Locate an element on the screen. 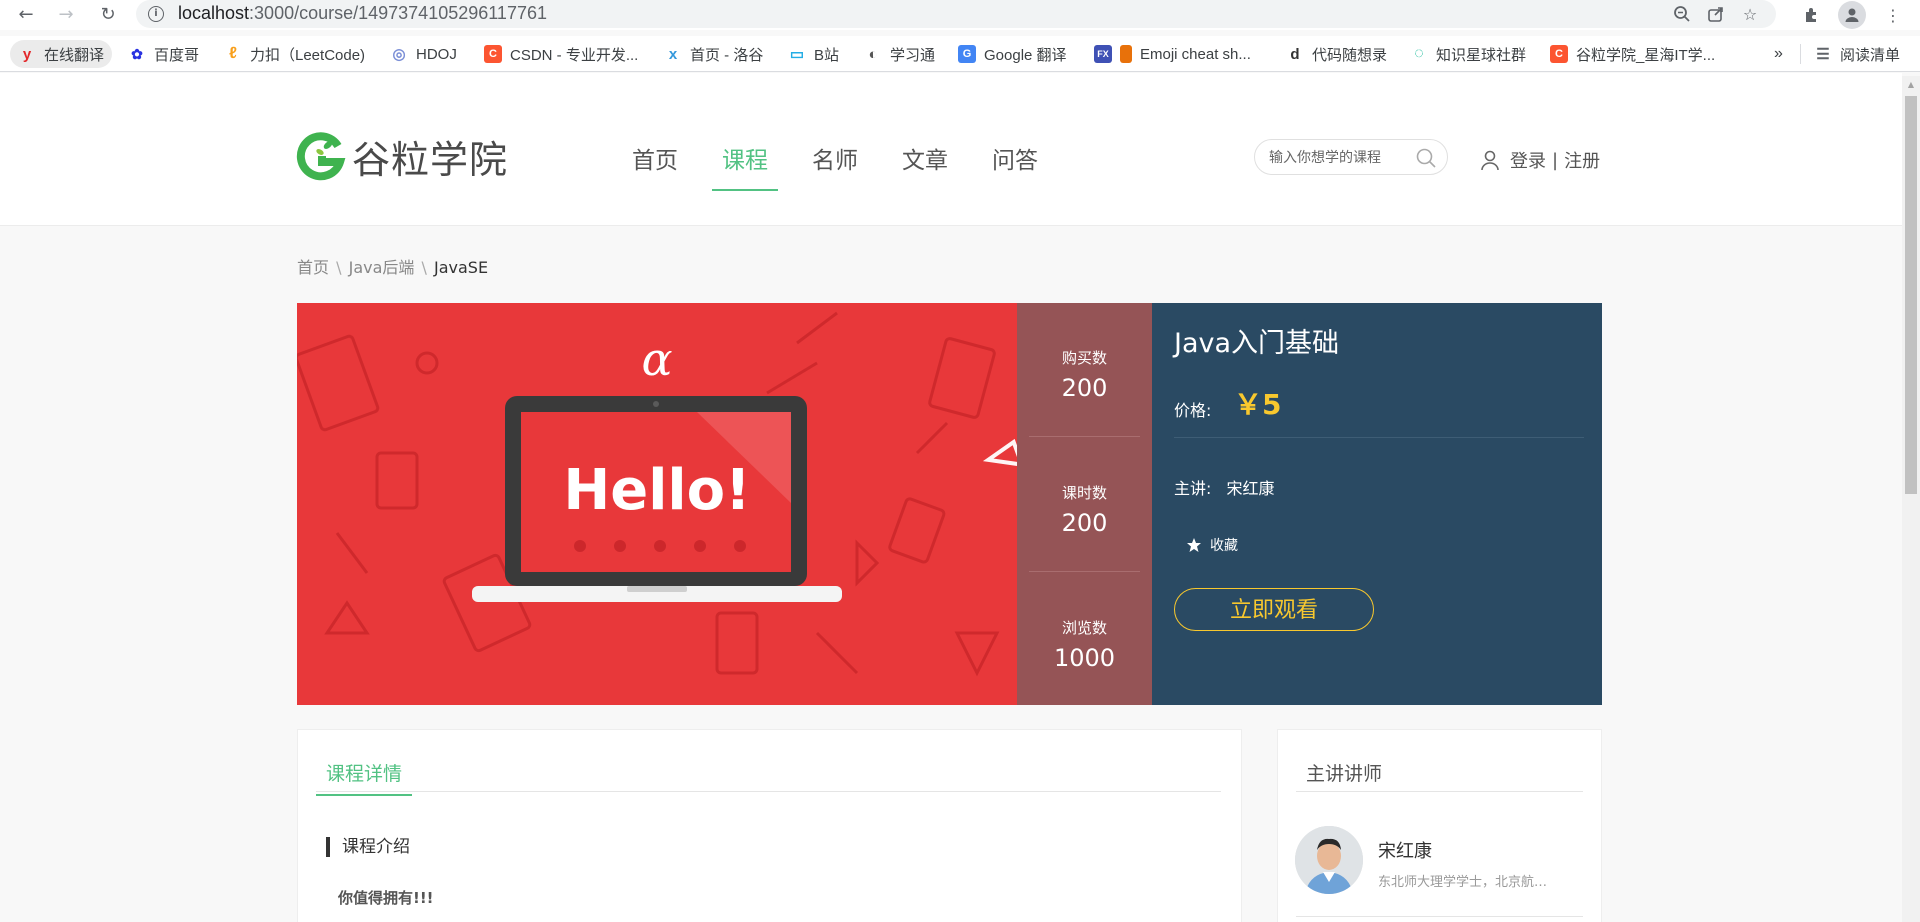 This screenshot has height=922, width=1920. breadcrumb: 首页 \ Java后端 \ JavaSE is located at coordinates (392, 266).